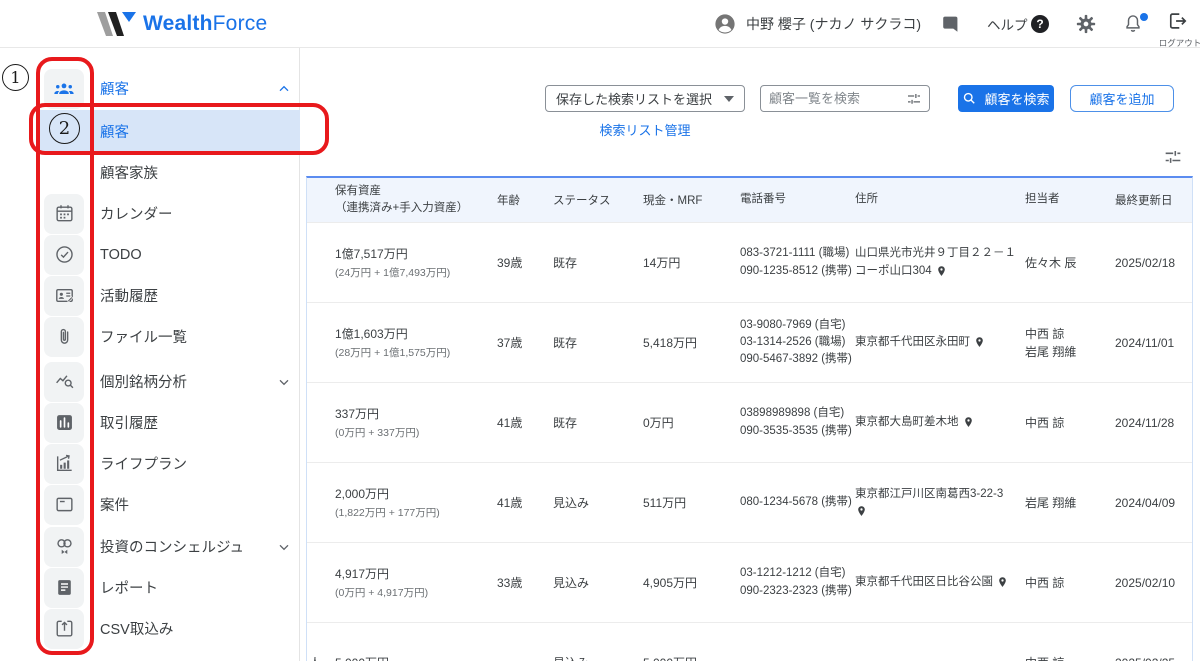 This screenshot has height=661, width=1200. What do you see at coordinates (64, 546) in the screenshot?
I see `concierge-icon` at bounding box center [64, 546].